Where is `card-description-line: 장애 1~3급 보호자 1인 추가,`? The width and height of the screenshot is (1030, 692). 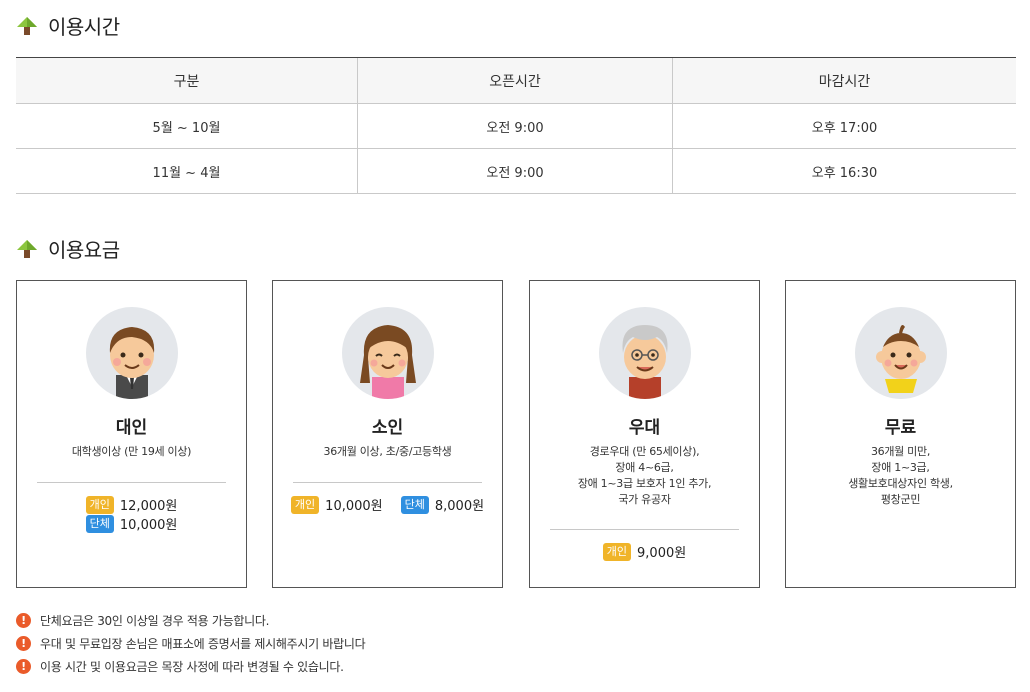 card-description-line: 장애 1~3급 보호자 1인 추가, is located at coordinates (644, 483).